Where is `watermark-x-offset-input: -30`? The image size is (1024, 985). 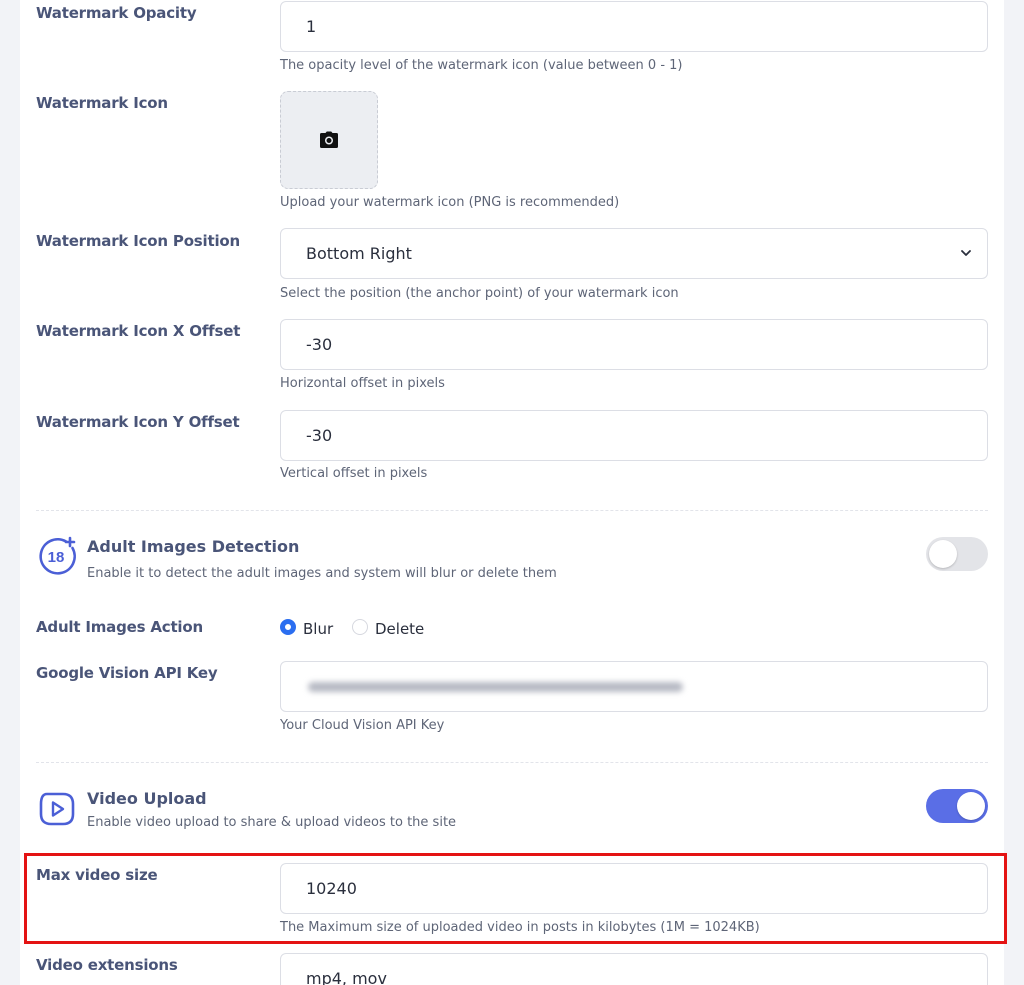 watermark-x-offset-input: -30 is located at coordinates (634, 344).